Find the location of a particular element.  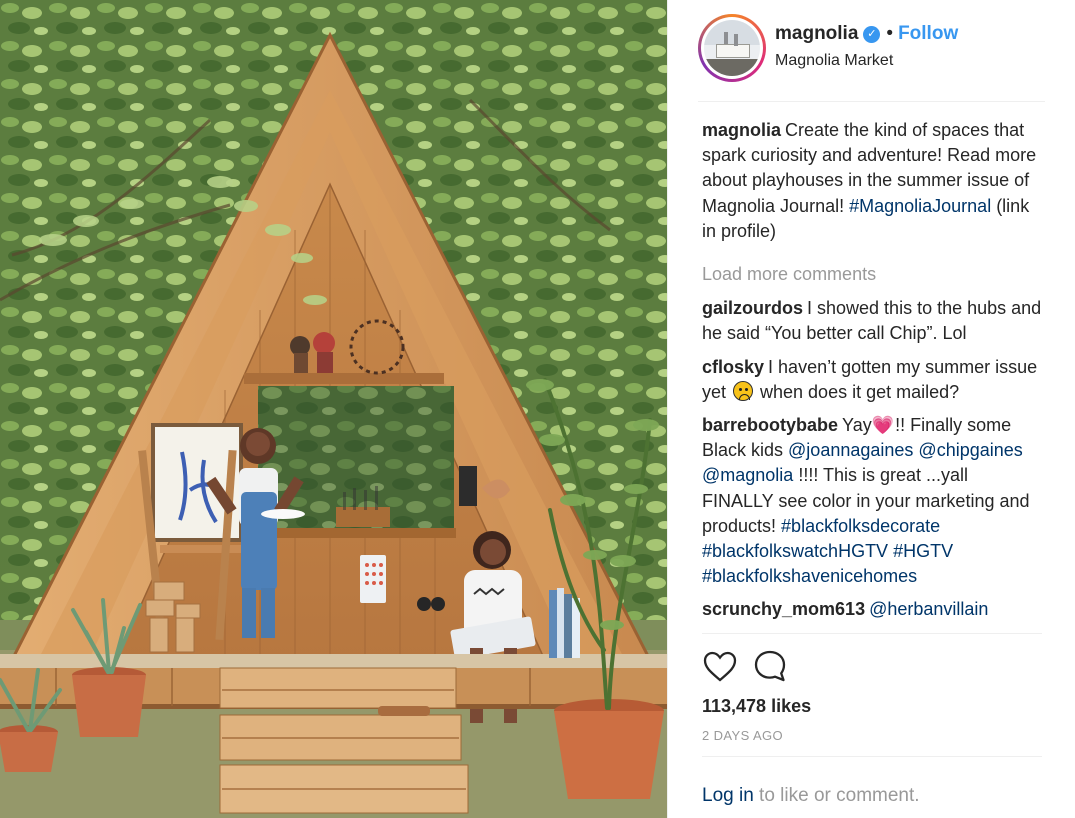

mention-link: @chipgaines is located at coordinates (970, 450).